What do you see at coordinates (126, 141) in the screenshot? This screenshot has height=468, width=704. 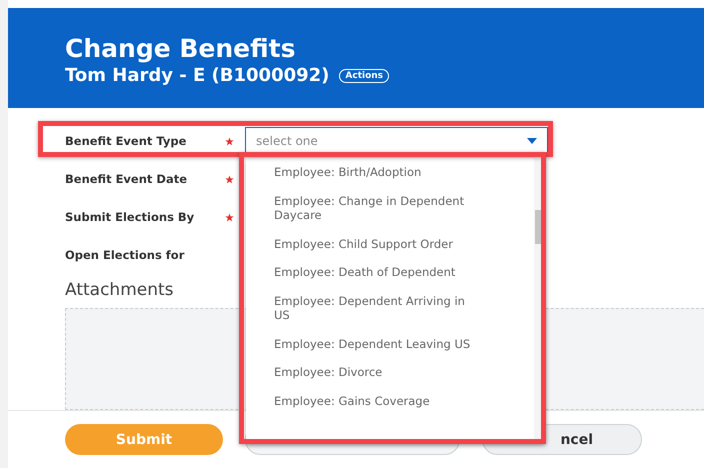 I see `field-label: Benefit Event Type` at bounding box center [126, 141].